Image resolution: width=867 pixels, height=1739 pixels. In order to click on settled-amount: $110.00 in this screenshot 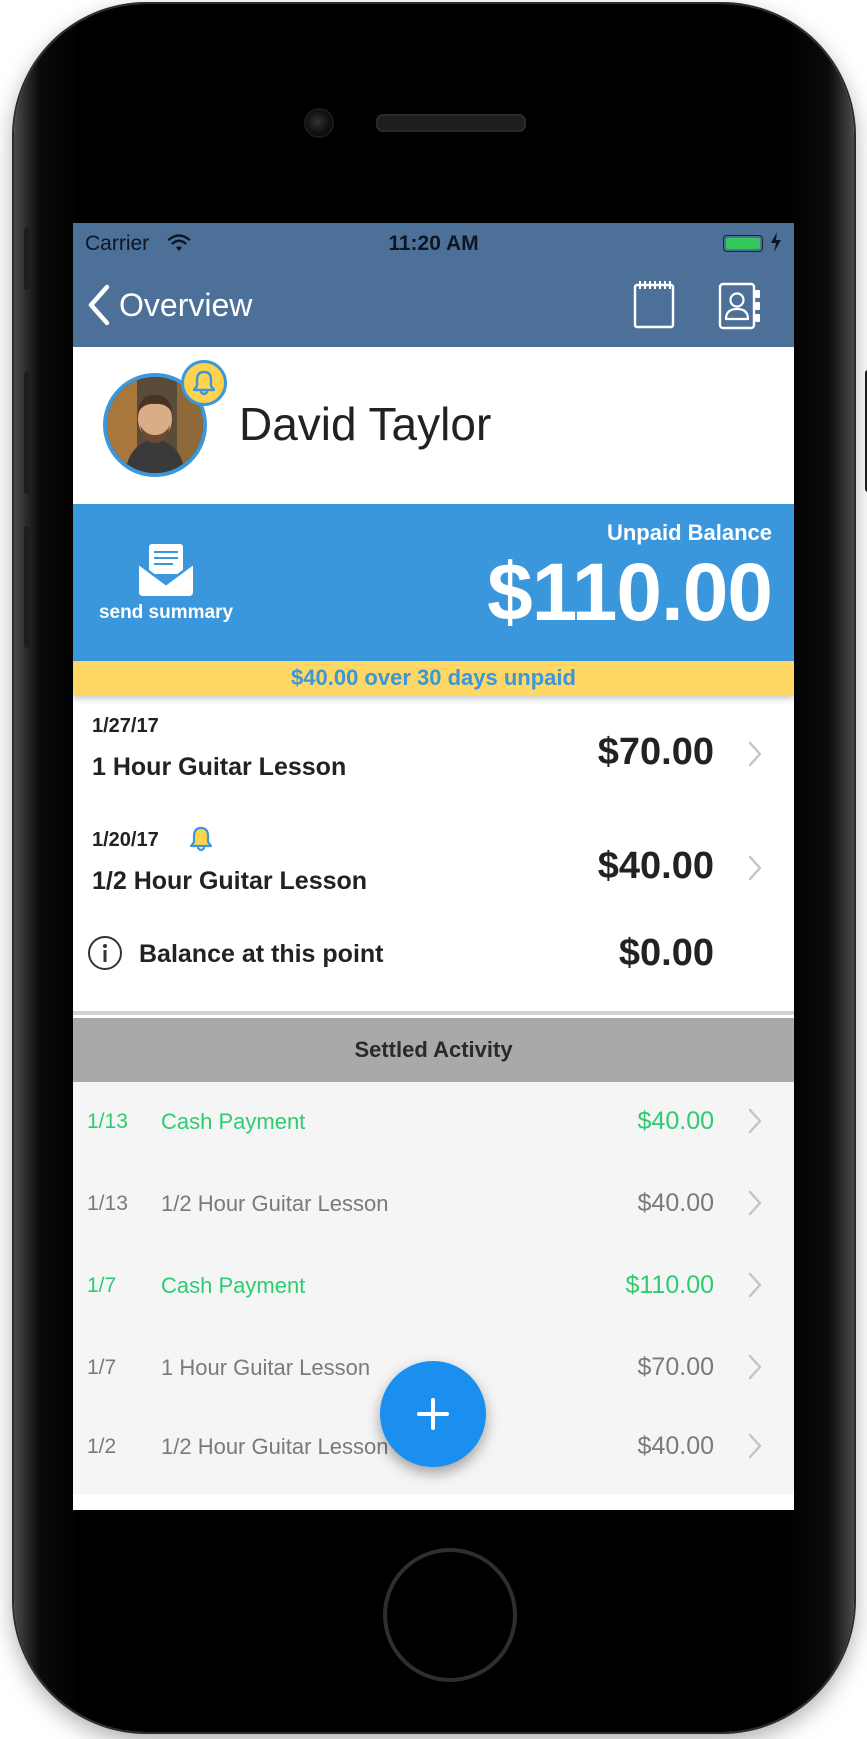, I will do `click(669, 1285)`.